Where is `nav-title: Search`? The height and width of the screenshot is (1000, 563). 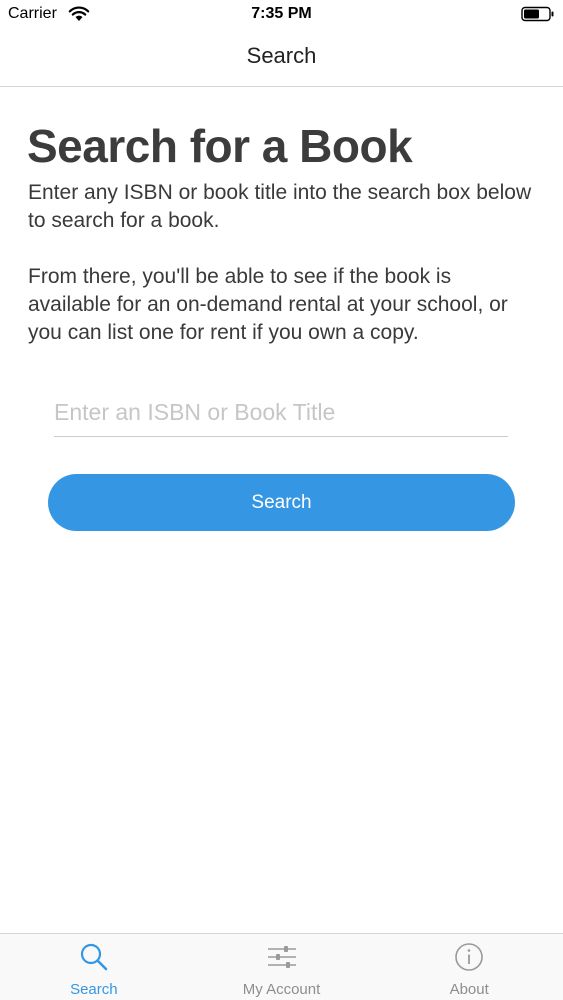
nav-title: Search is located at coordinates (281, 55).